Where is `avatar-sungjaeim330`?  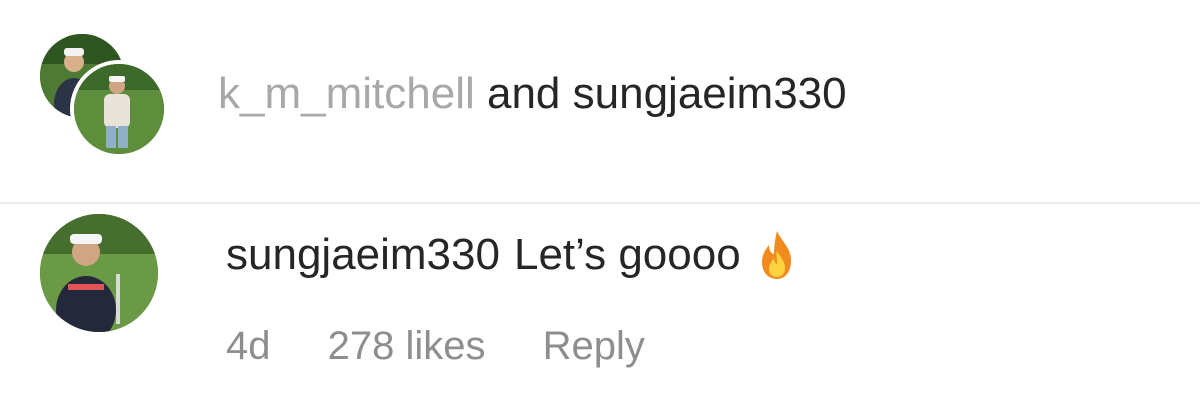 avatar-sungjaeim330 is located at coordinates (119, 109).